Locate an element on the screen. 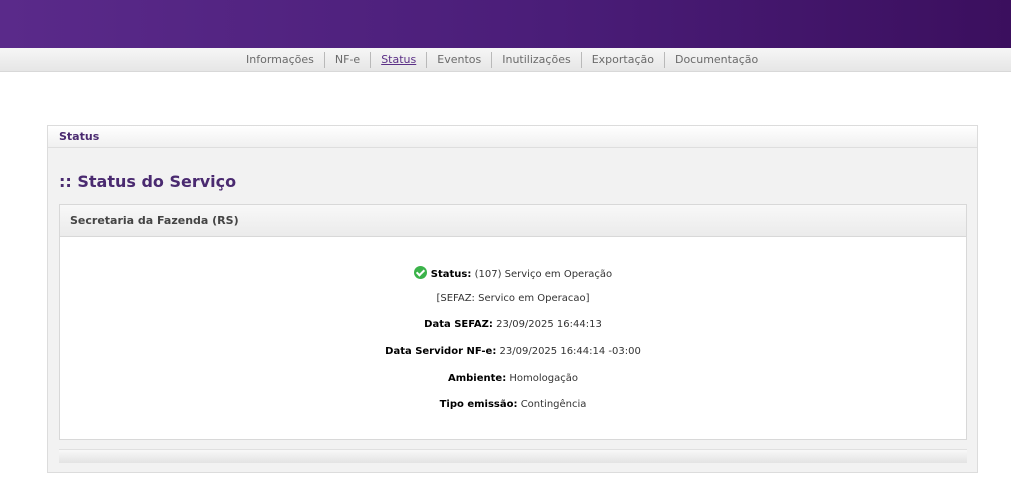 The height and width of the screenshot is (484, 1011). ambiente-value: Homologação is located at coordinates (544, 378).